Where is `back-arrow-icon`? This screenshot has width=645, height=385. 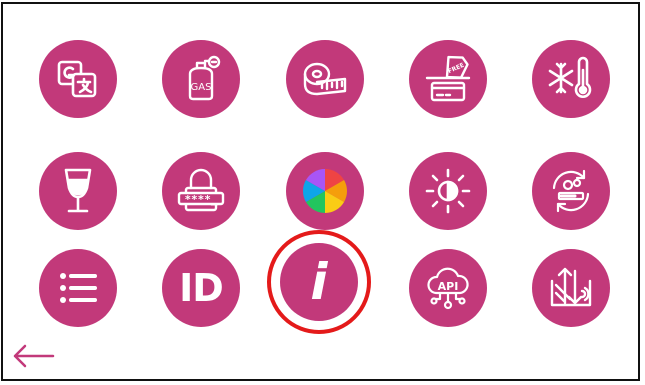 back-arrow-icon is located at coordinates (34, 356).